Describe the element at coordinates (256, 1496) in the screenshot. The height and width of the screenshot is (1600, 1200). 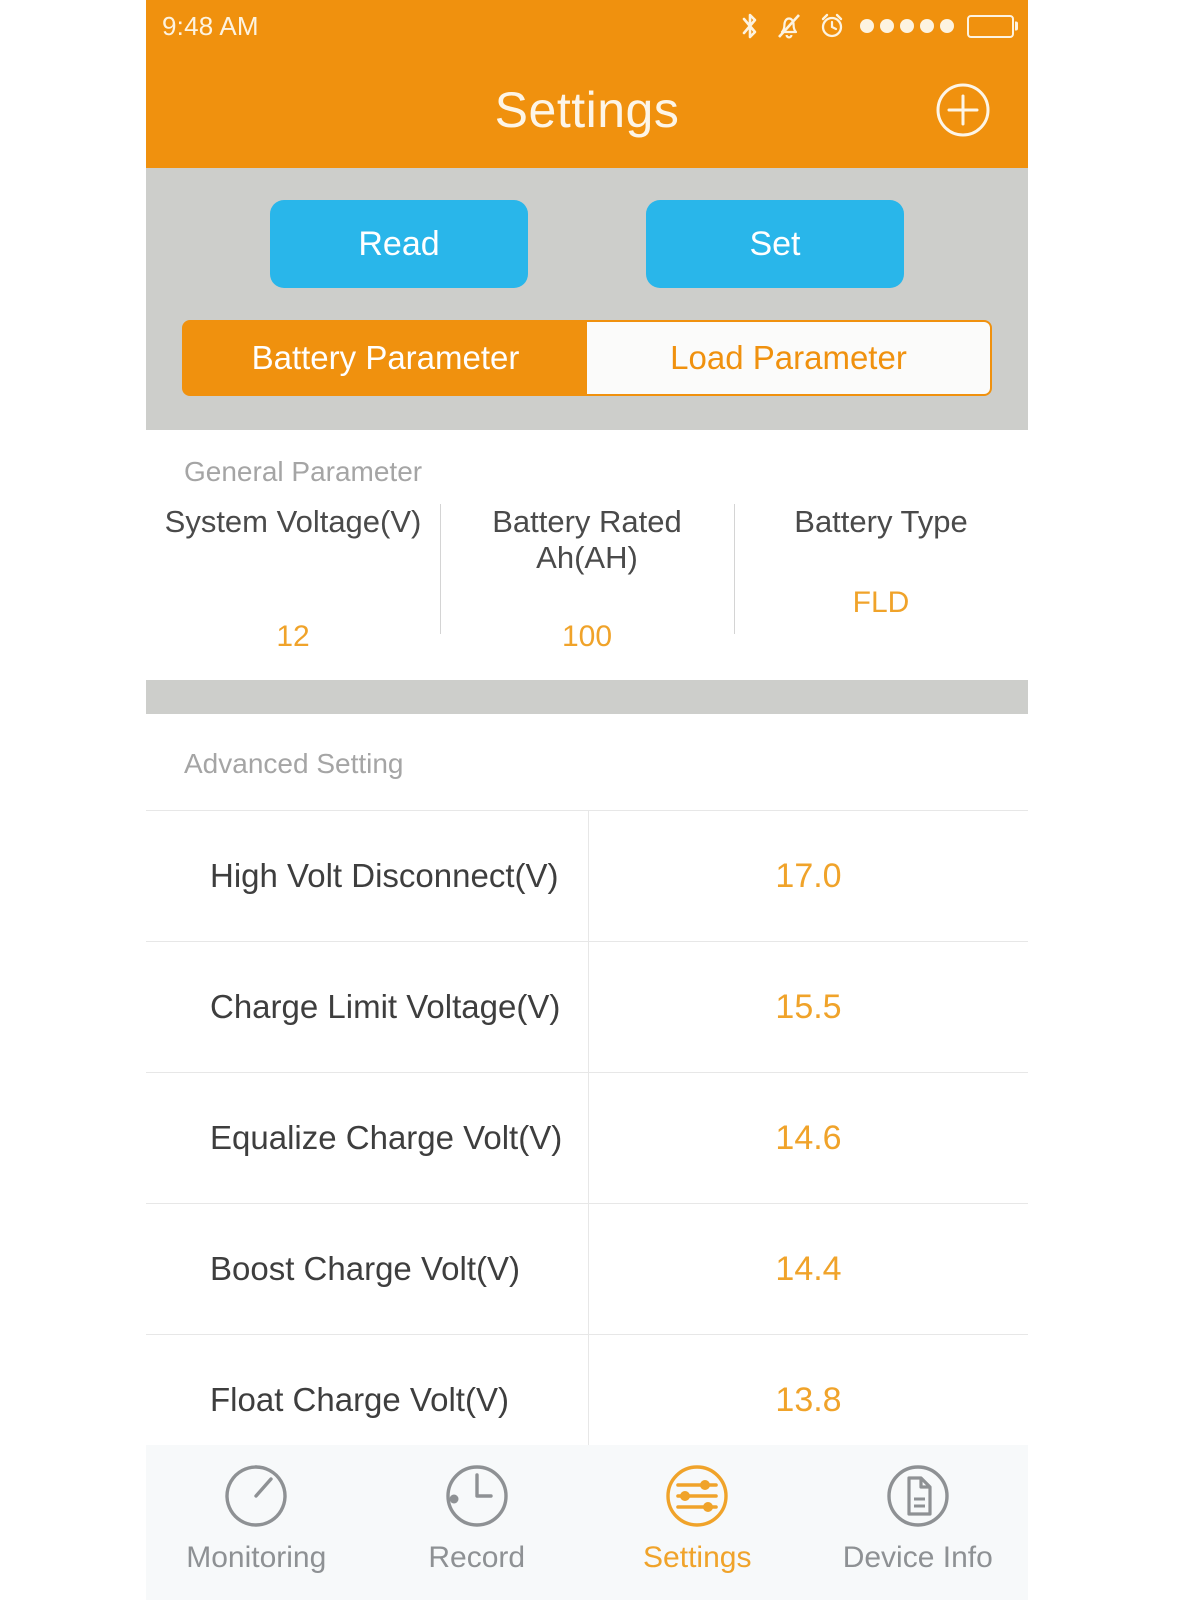
I see `gauge-icon` at that location.